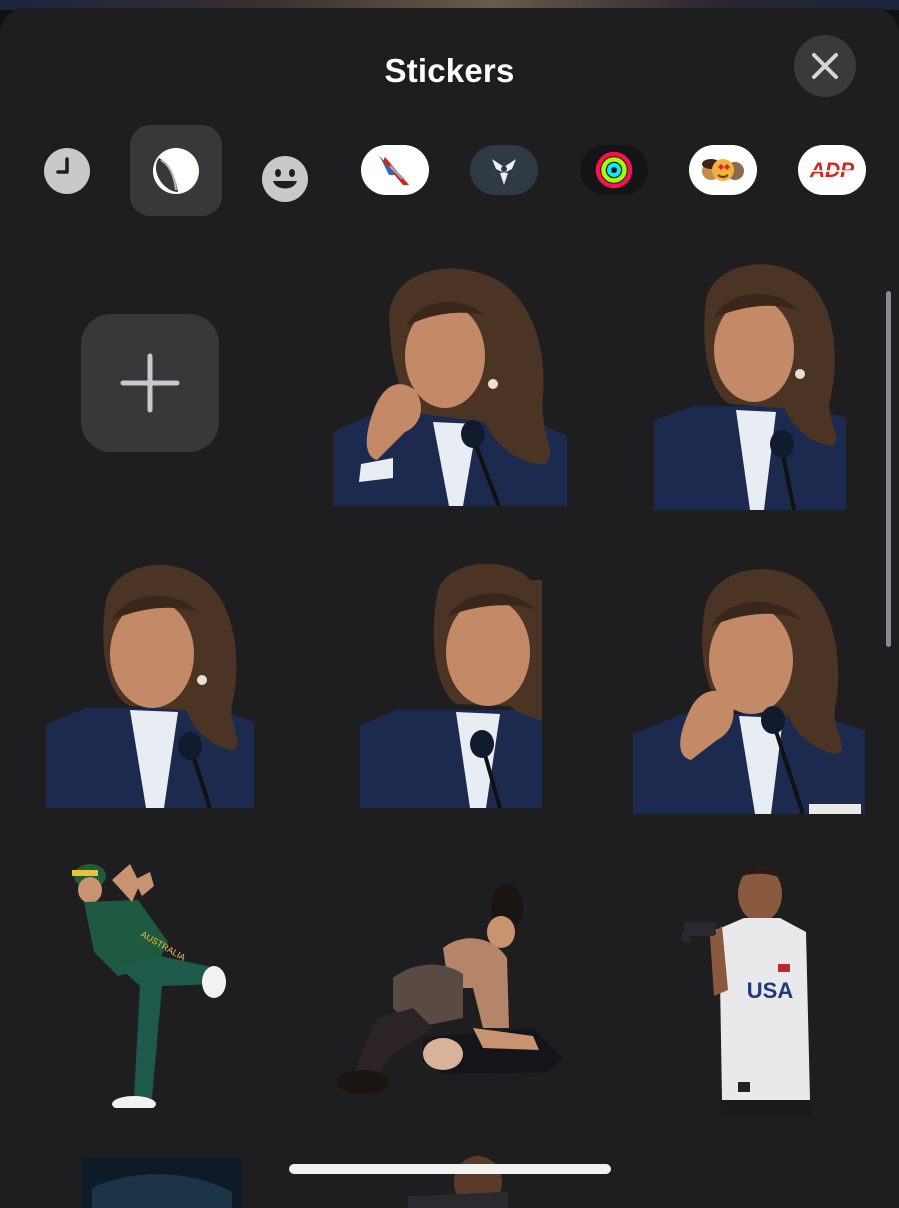  I want to click on plus-icon, so click(150, 383).